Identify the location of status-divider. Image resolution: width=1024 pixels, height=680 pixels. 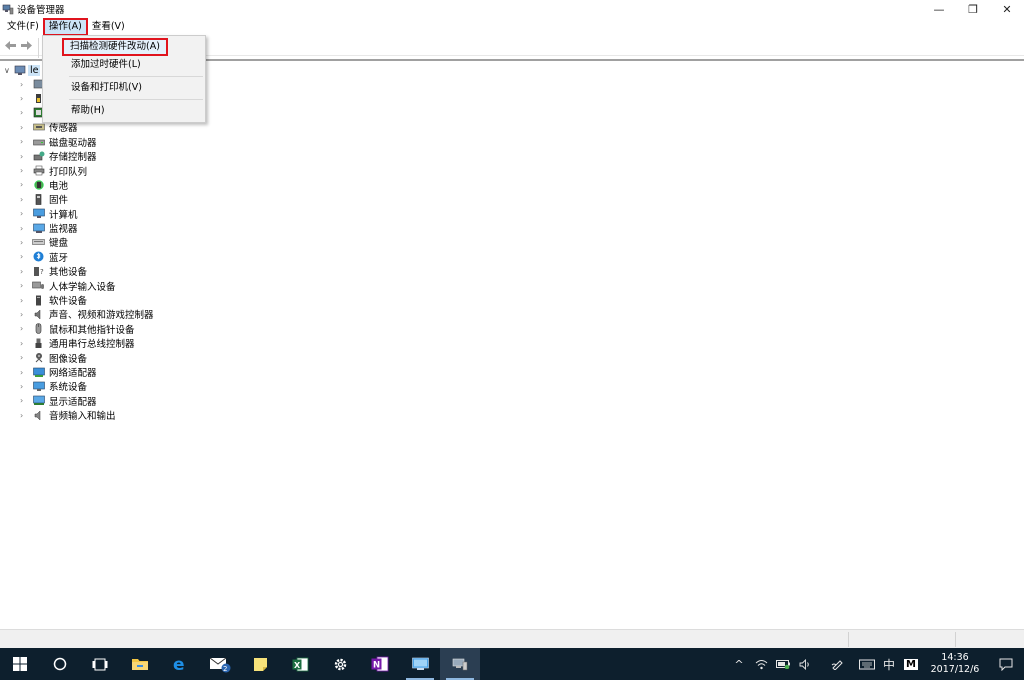
(848, 639).